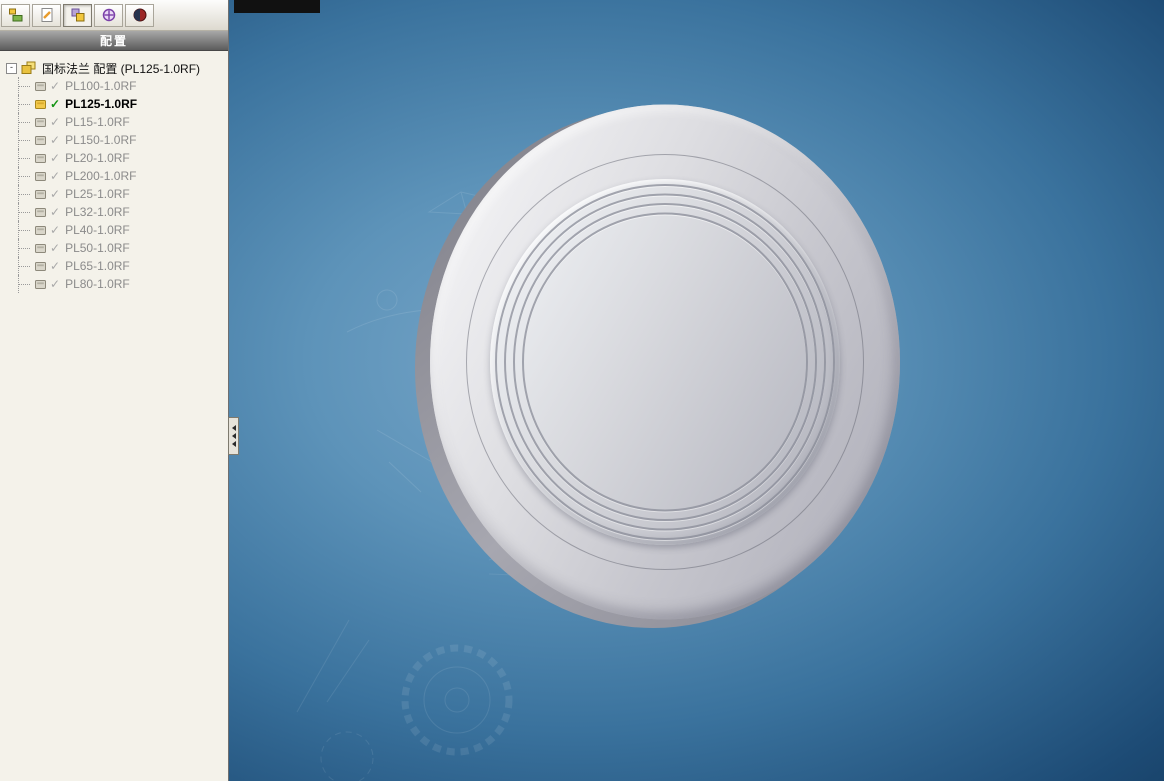  I want to click on flange-bore-chamfer, so click(665, 362).